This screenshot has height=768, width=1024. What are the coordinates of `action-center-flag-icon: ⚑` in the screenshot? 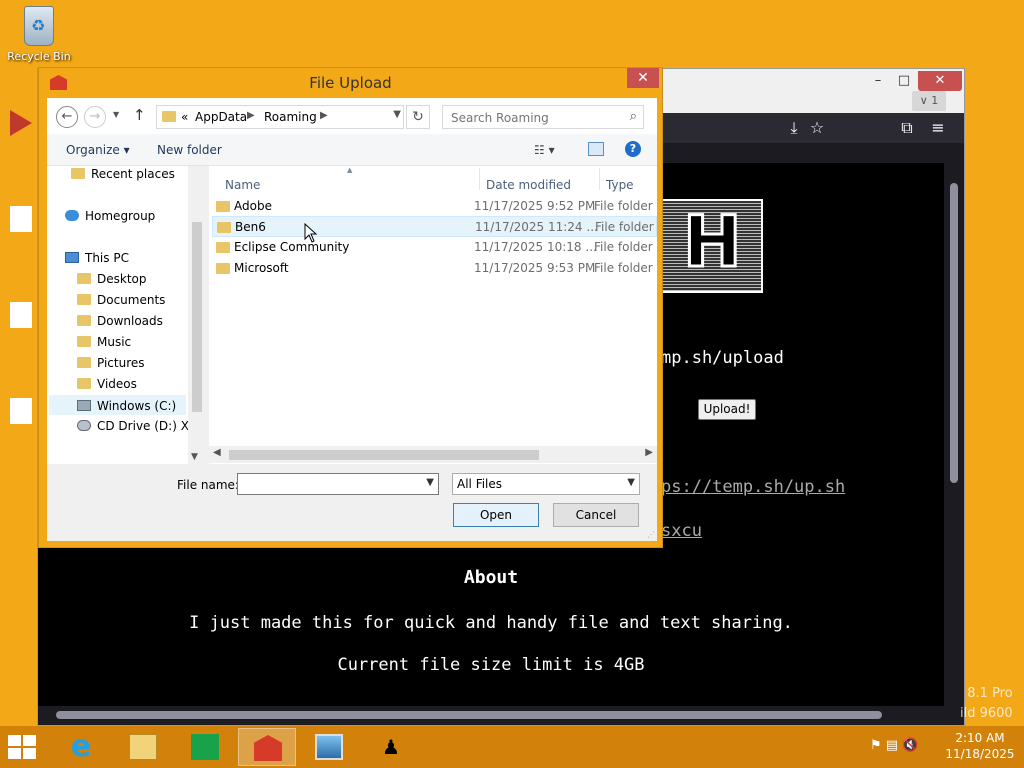 It's located at (876, 745).